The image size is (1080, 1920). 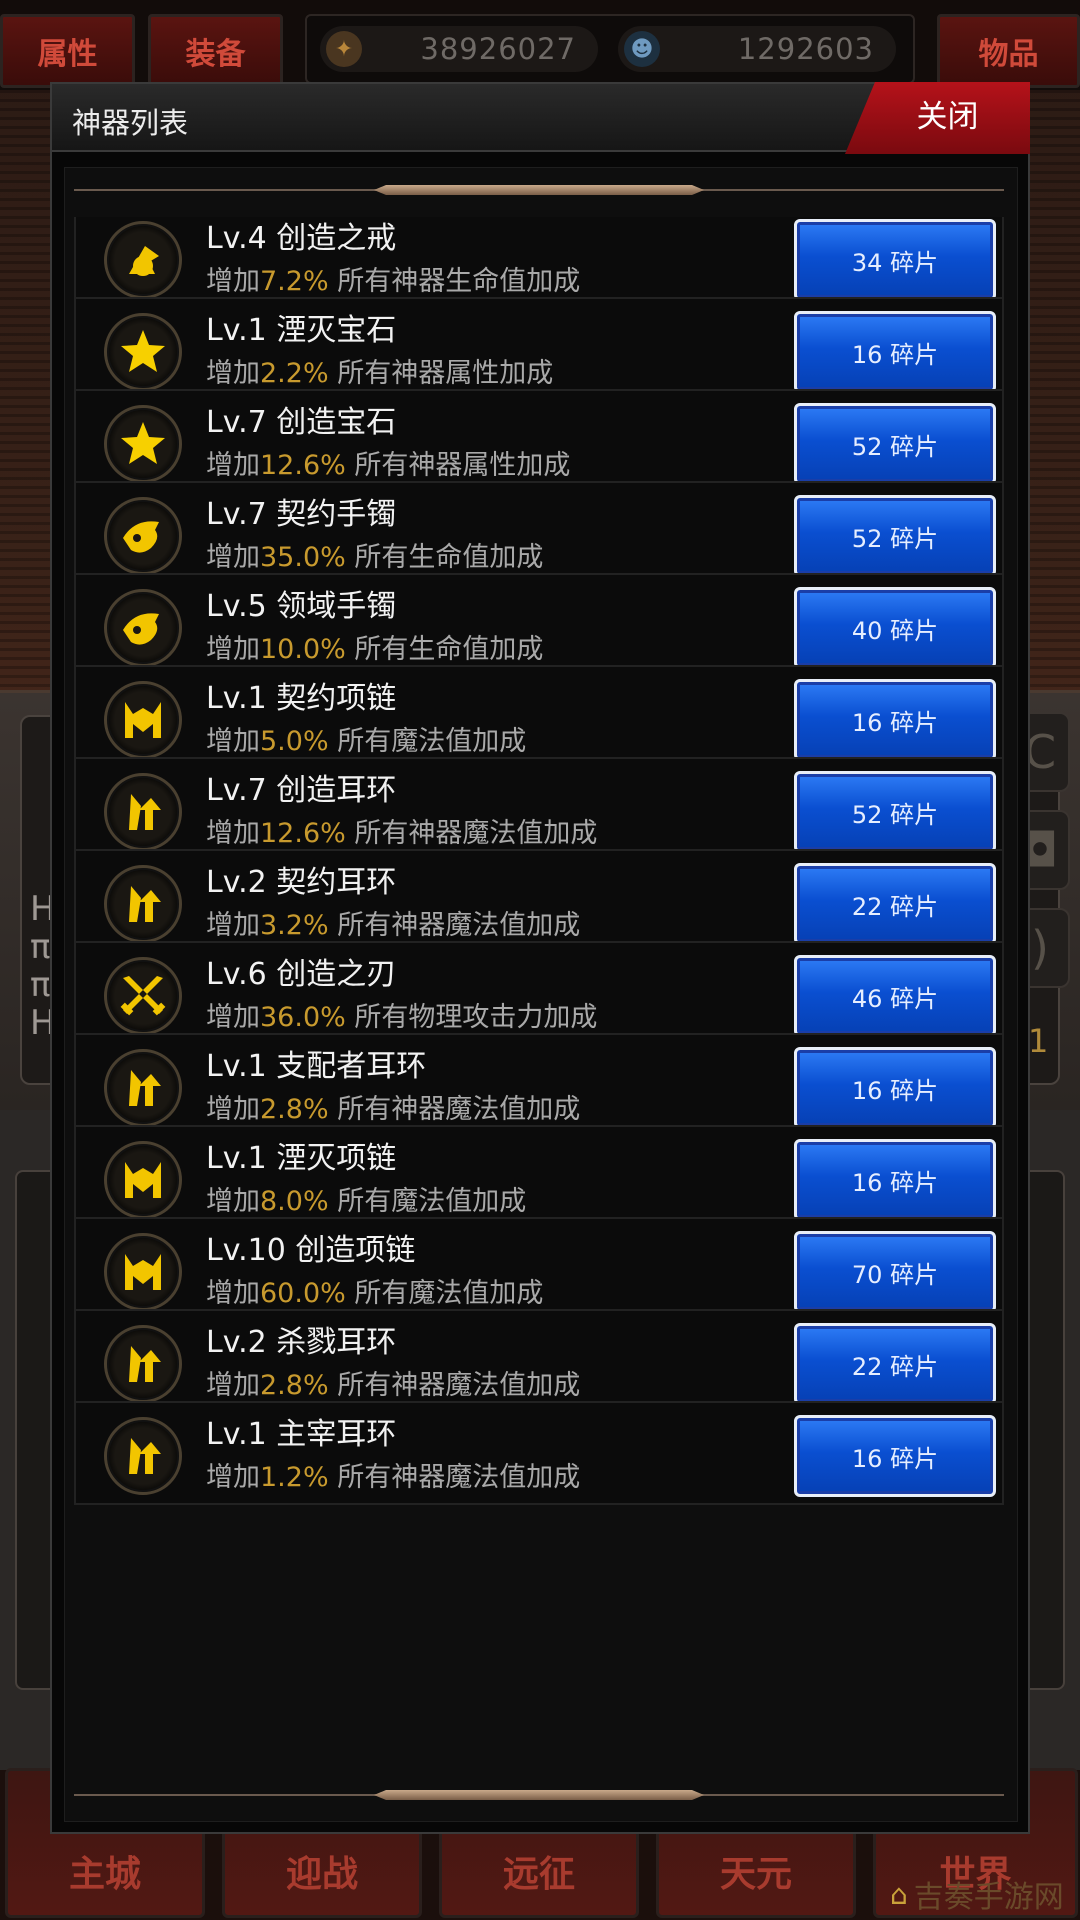 I want to click on bonus-percent: 1.2%, so click(x=294, y=1477).